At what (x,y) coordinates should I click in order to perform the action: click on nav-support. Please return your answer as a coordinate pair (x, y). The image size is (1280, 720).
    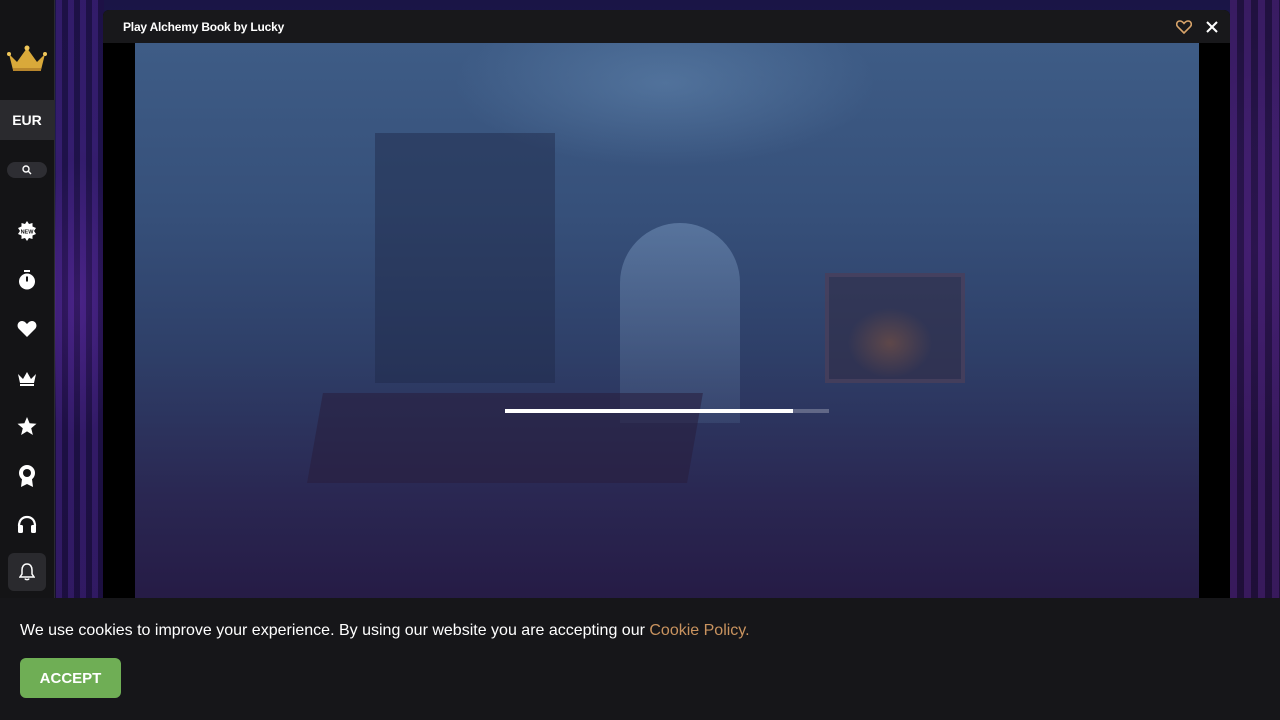
    Looking at the image, I should click on (27, 524).